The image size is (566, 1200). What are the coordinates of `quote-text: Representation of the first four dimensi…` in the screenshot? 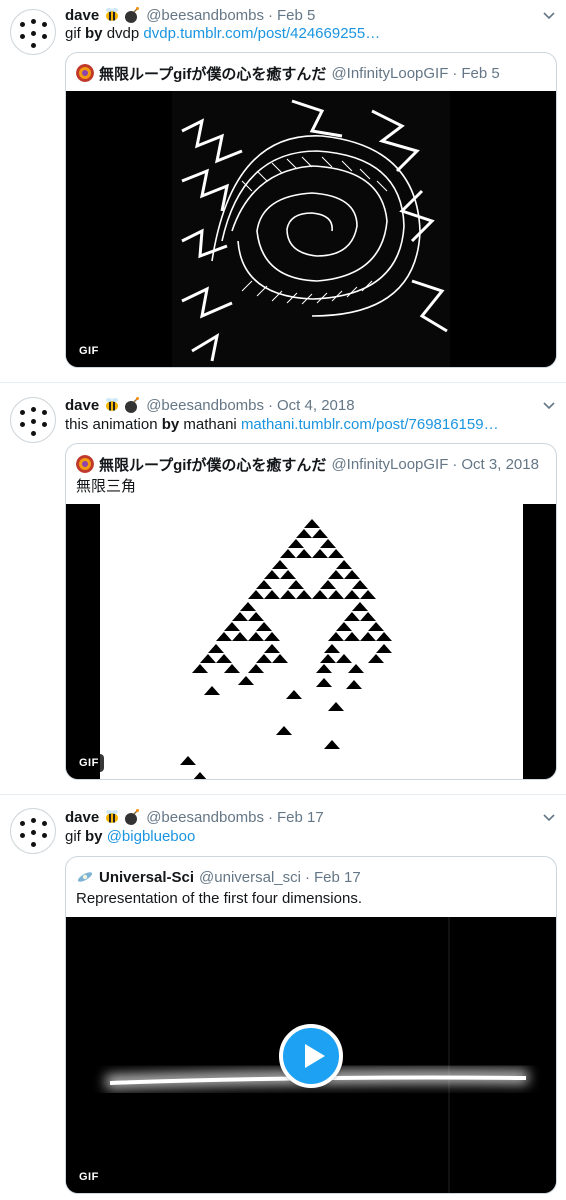 It's located at (219, 898).